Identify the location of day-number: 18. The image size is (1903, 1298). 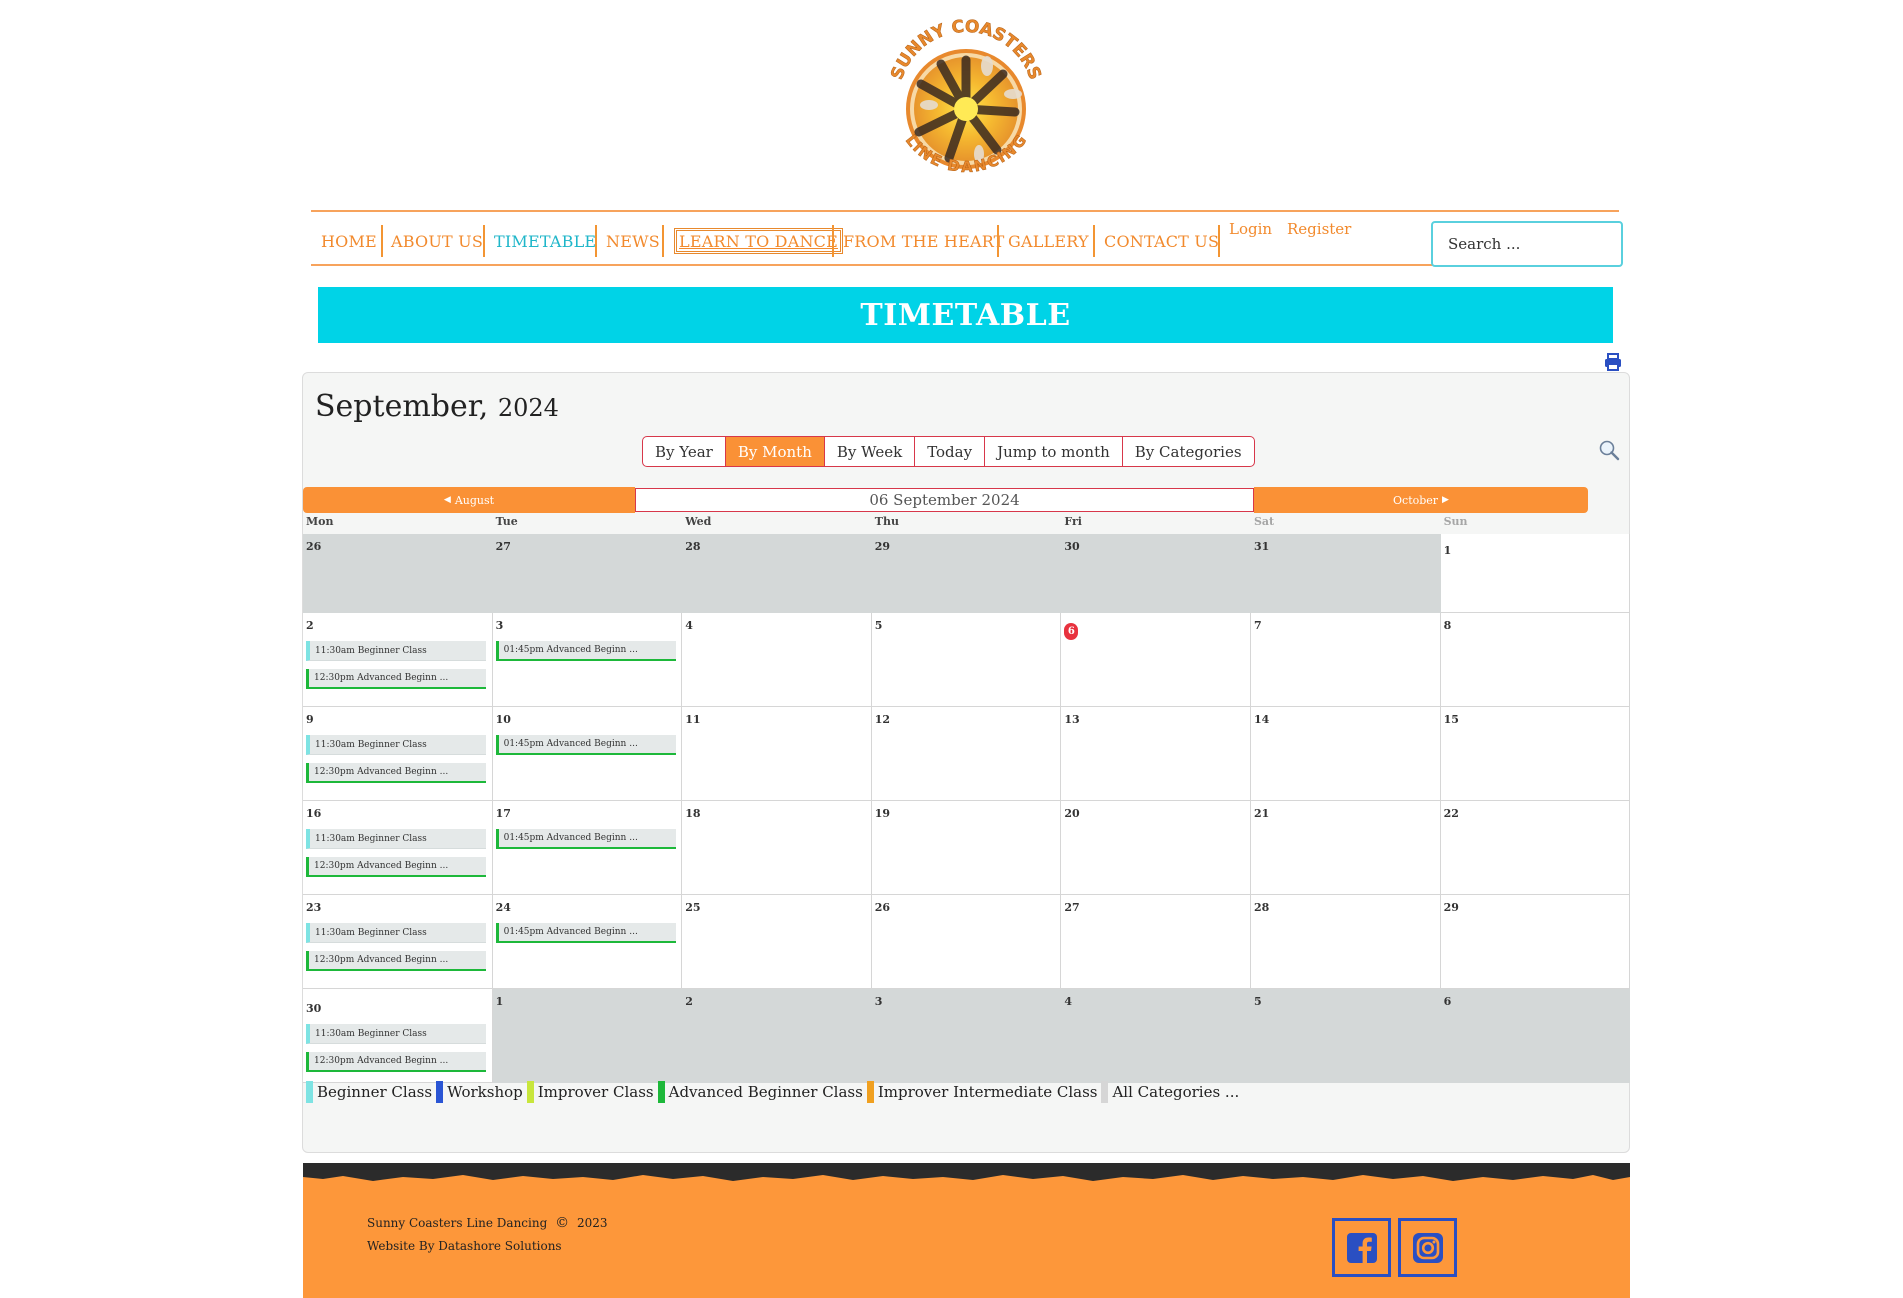
(776, 814).